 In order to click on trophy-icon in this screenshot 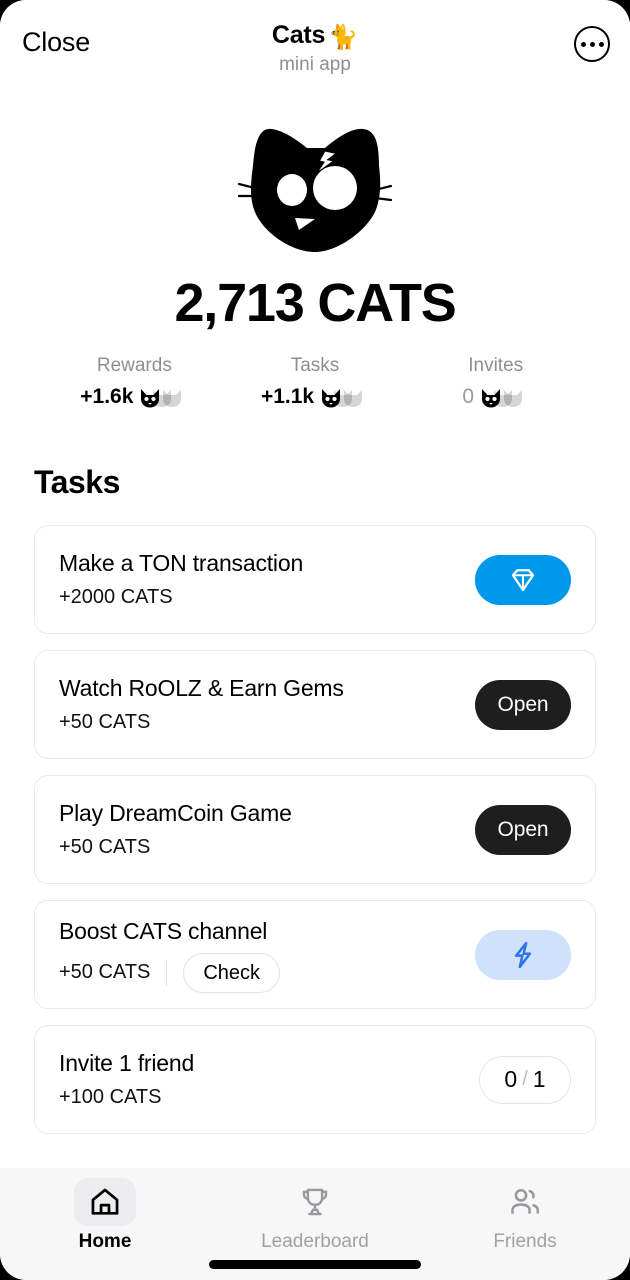, I will do `click(315, 1202)`.